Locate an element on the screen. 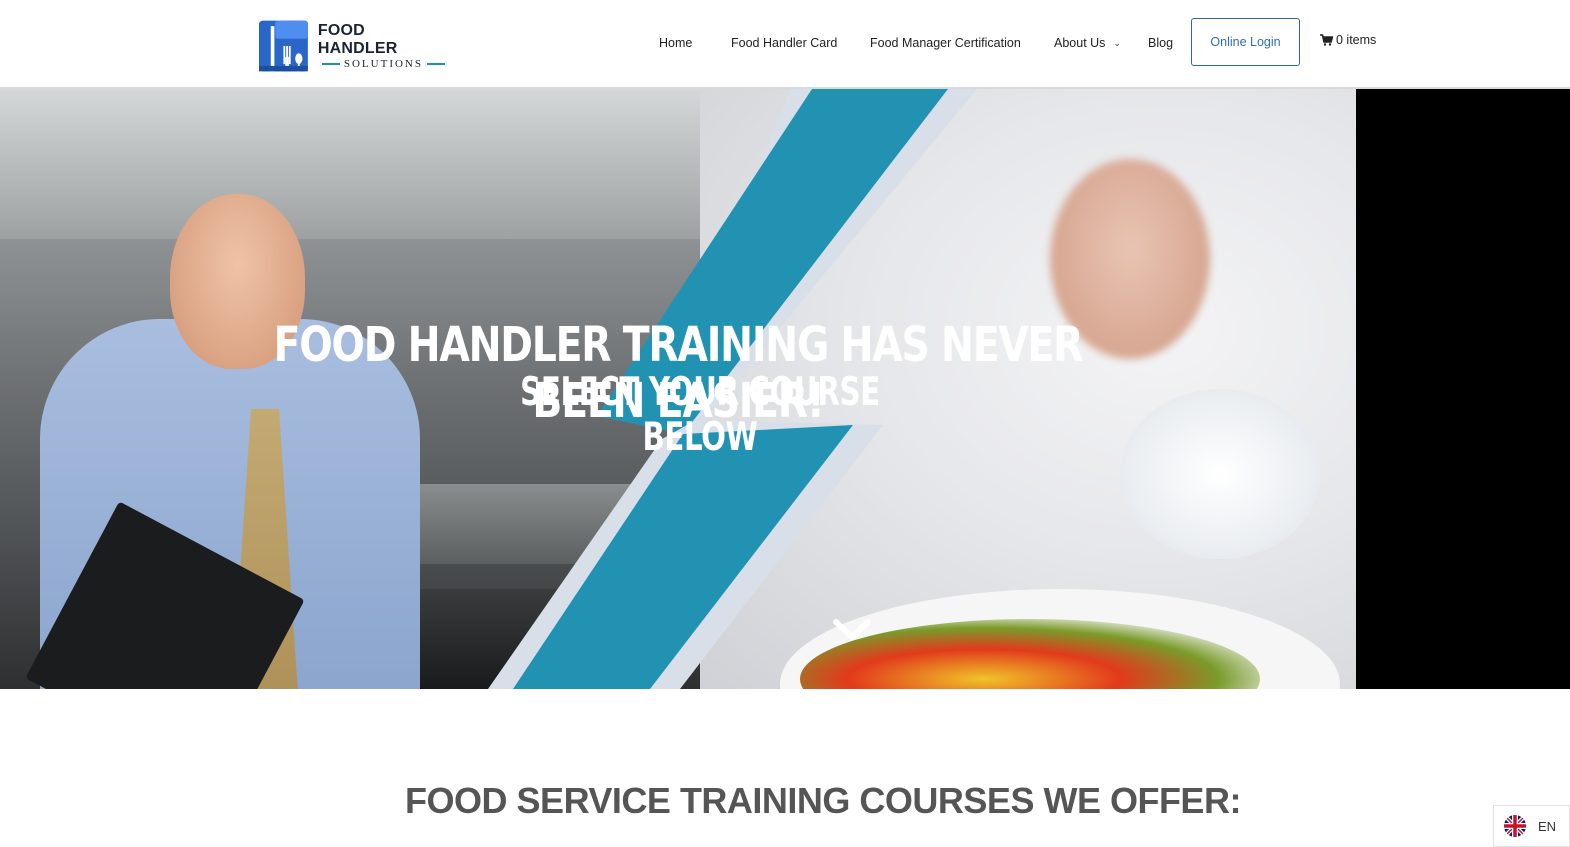  language-switcher: EN is located at coordinates (1531, 826).